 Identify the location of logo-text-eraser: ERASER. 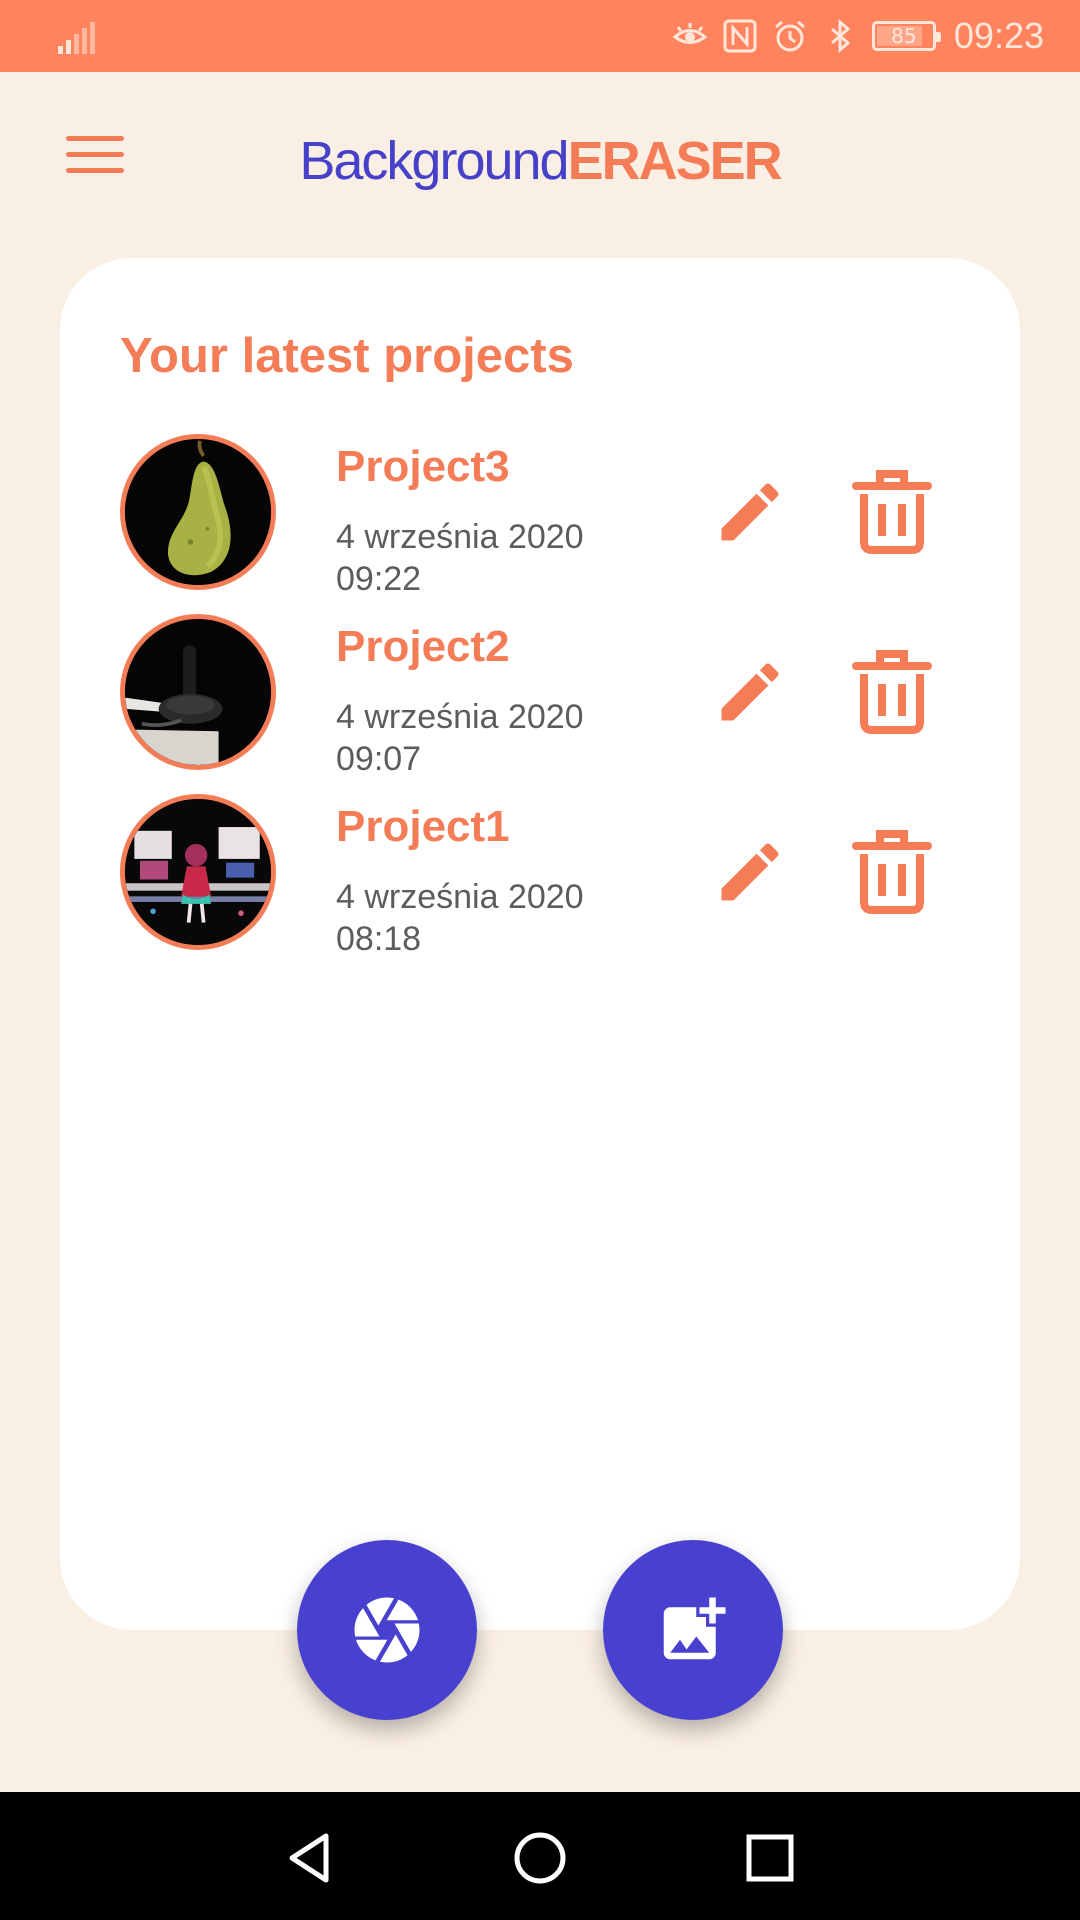
(675, 161).